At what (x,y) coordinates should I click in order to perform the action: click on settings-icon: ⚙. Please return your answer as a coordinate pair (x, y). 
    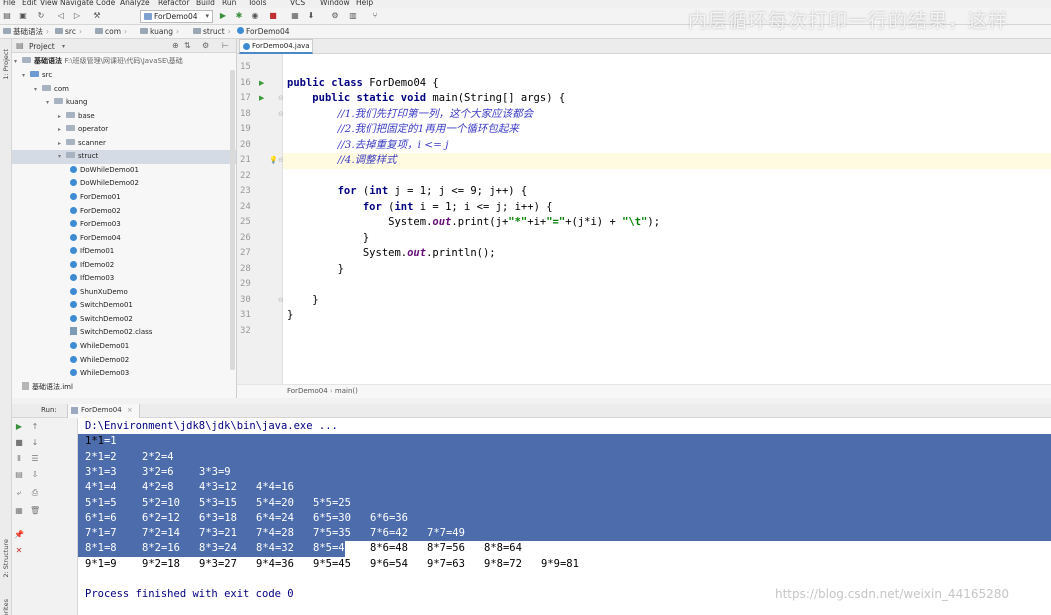
    Looking at the image, I should click on (335, 16).